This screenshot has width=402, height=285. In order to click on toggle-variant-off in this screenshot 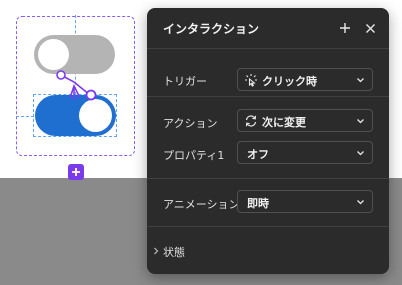, I will do `click(74, 54)`.